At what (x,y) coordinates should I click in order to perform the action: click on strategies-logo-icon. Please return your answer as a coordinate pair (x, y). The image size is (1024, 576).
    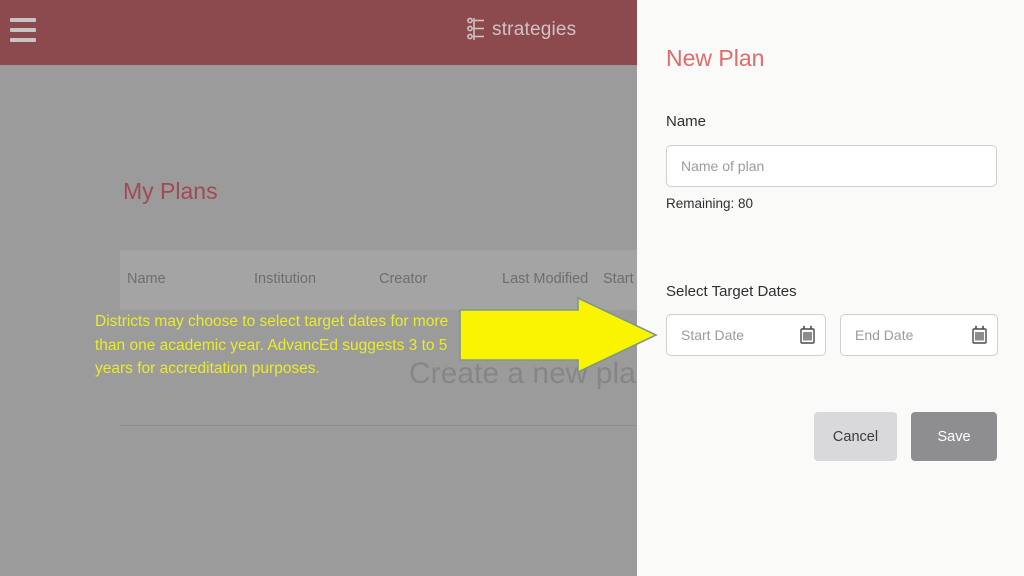
    Looking at the image, I should click on (475, 28).